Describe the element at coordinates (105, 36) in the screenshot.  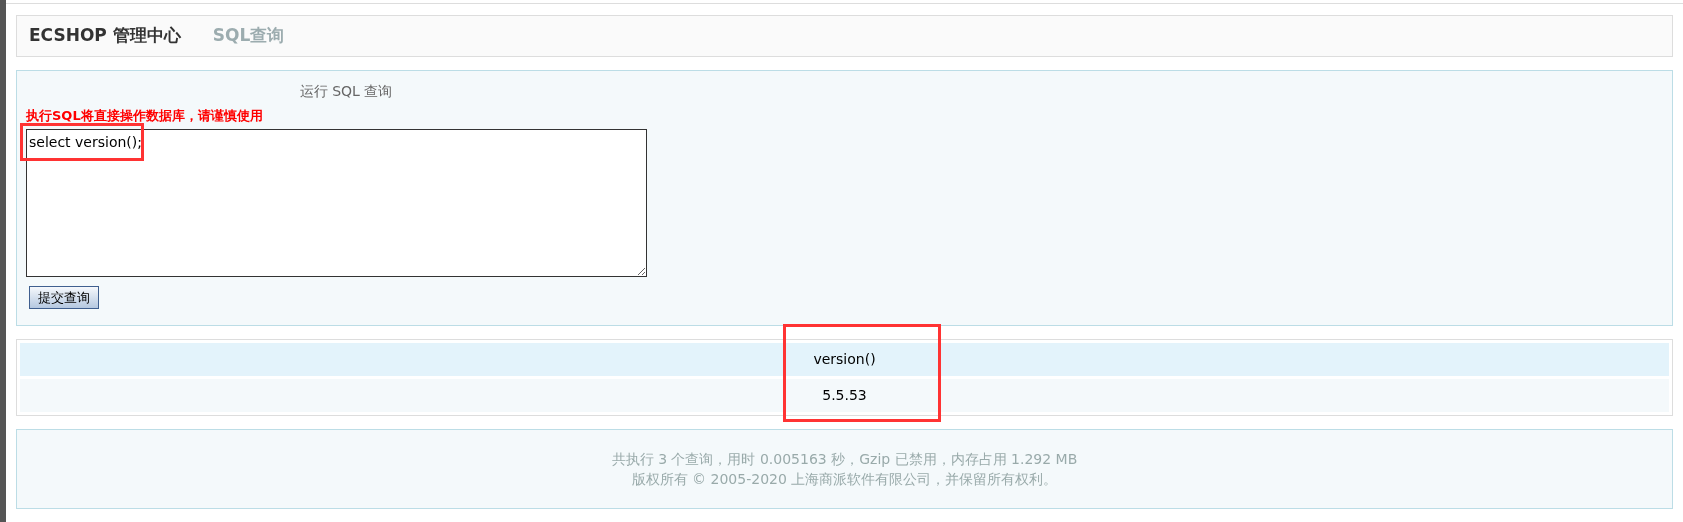
I see `app-title: ECSHOP 管理中心` at that location.